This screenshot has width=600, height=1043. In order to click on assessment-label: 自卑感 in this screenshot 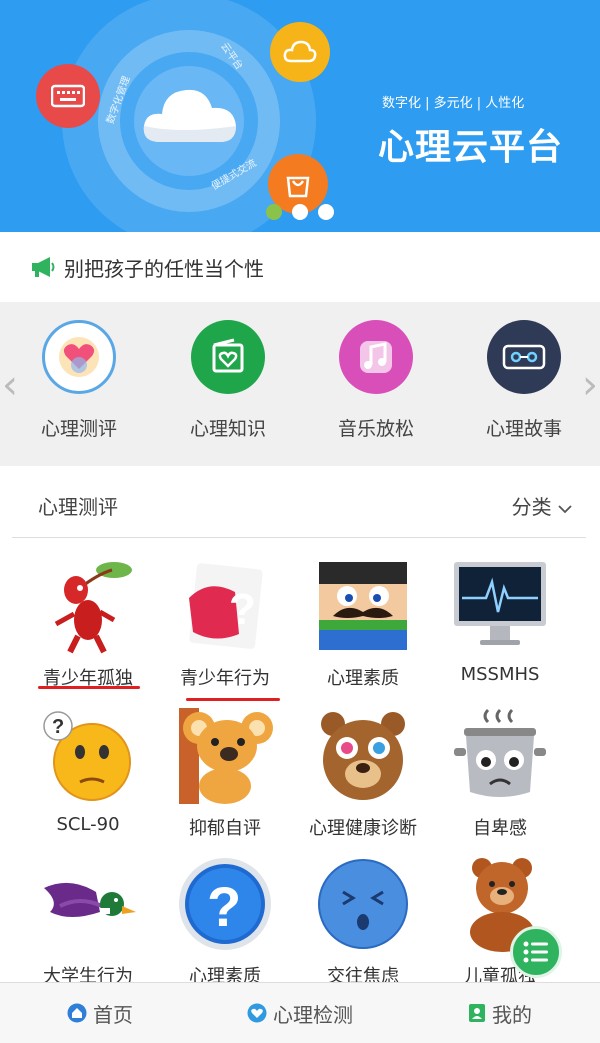, I will do `click(500, 828)`.